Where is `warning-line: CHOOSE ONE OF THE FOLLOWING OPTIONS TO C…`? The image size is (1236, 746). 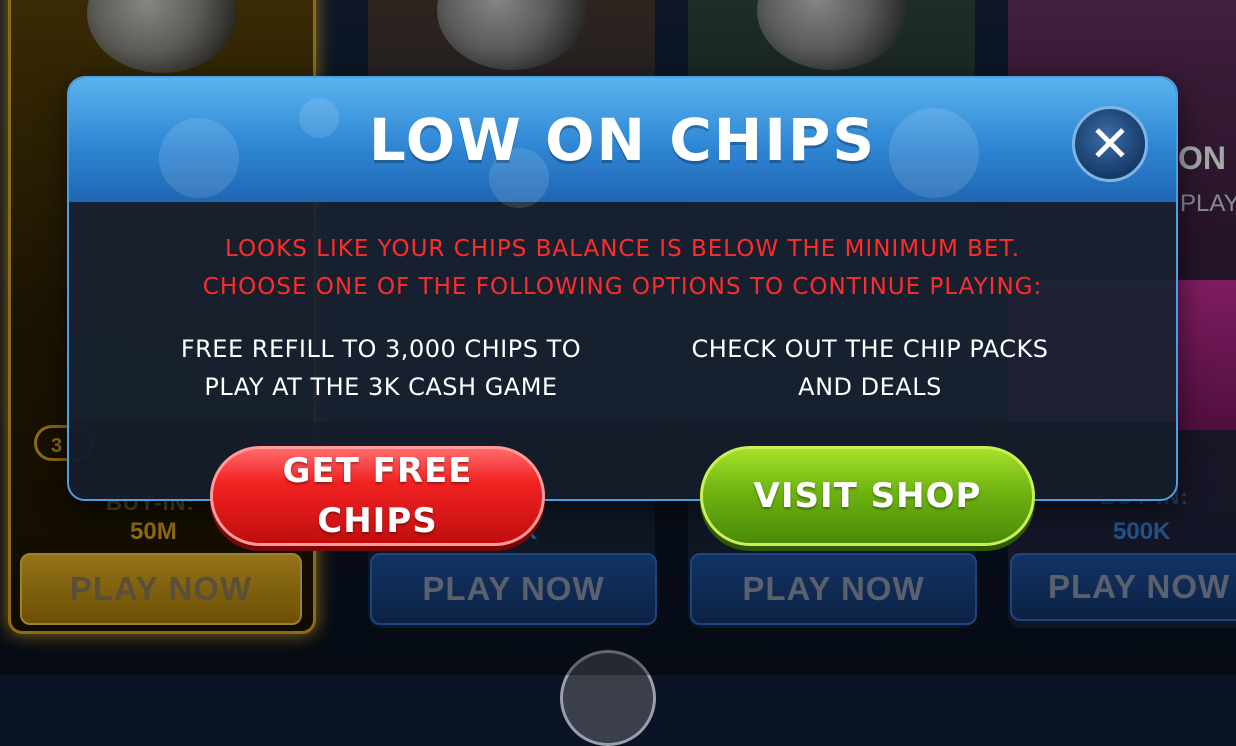 warning-line: CHOOSE ONE OF THE FOLLOWING OPTIONS TO C… is located at coordinates (622, 287).